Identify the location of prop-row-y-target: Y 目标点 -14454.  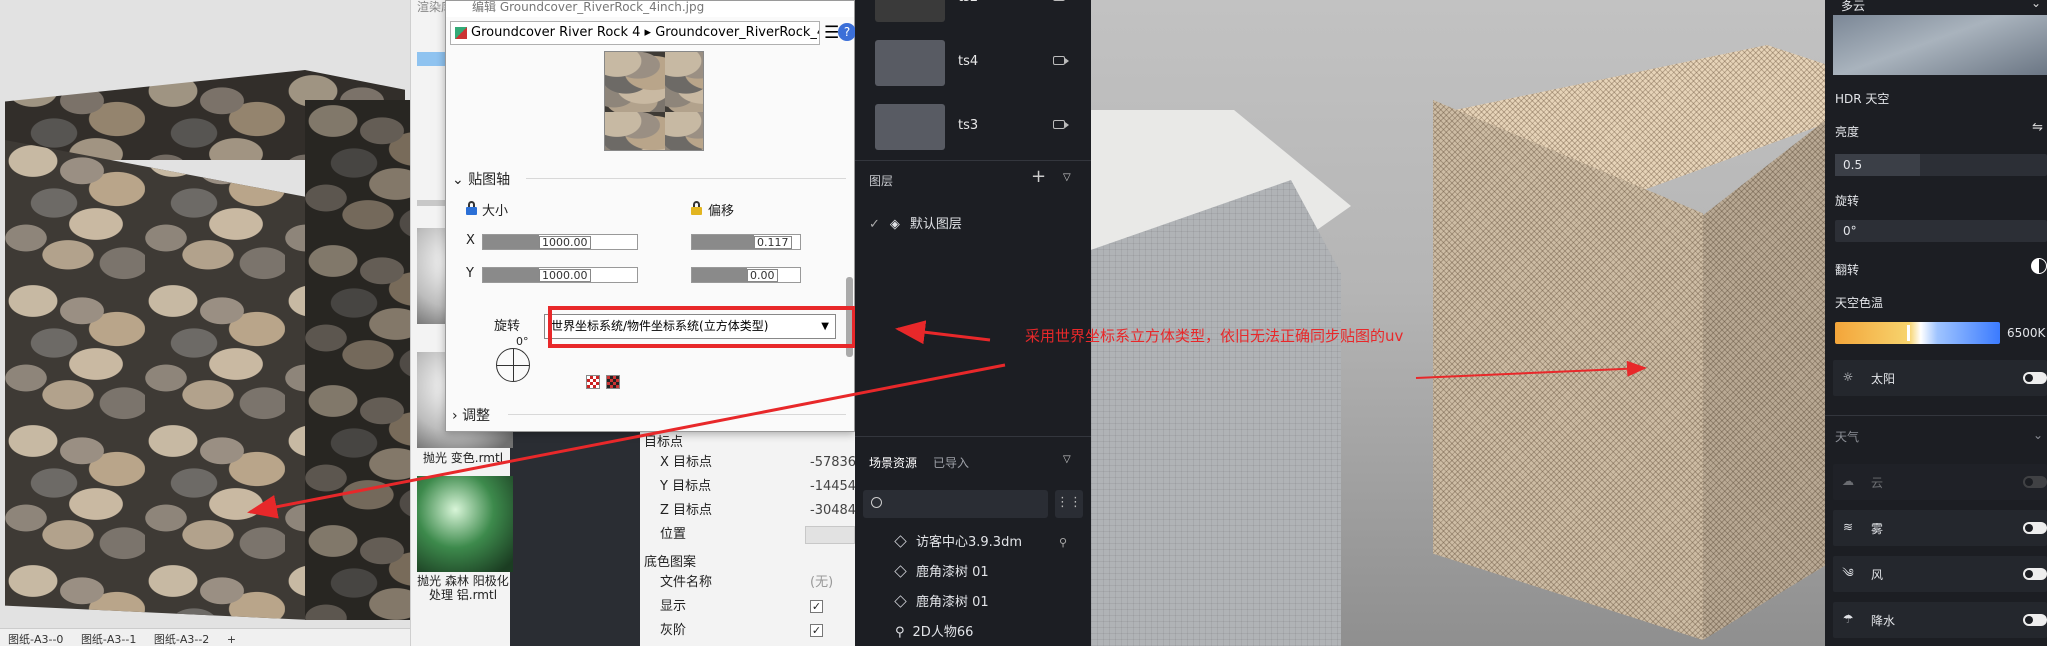
(758, 486).